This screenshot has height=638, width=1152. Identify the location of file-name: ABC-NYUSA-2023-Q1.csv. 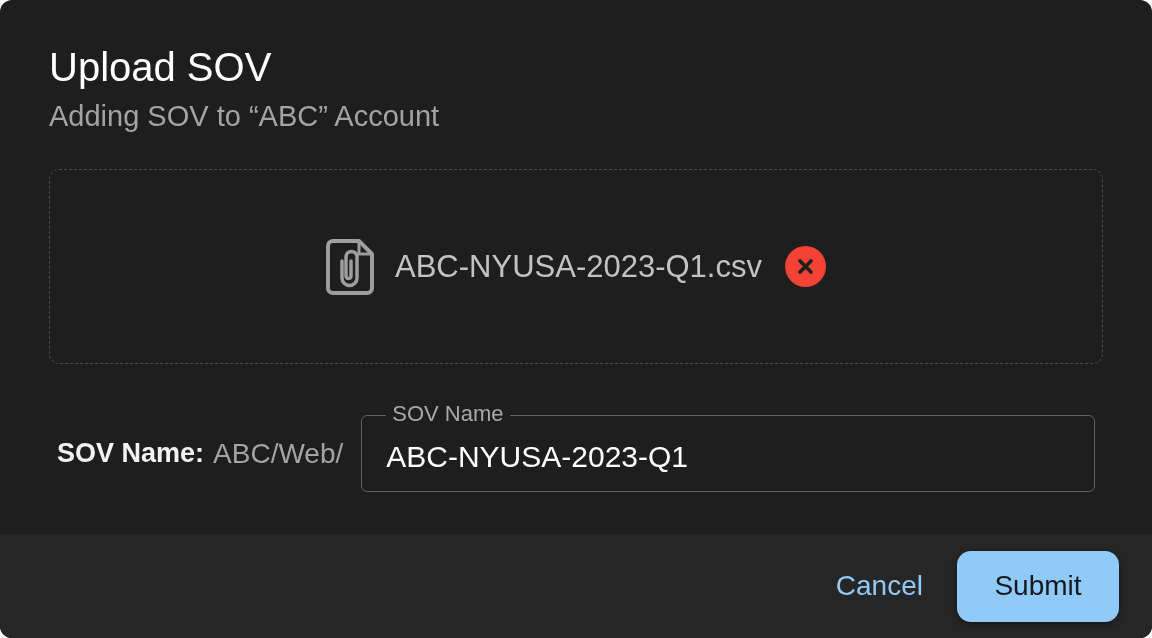
(578, 266).